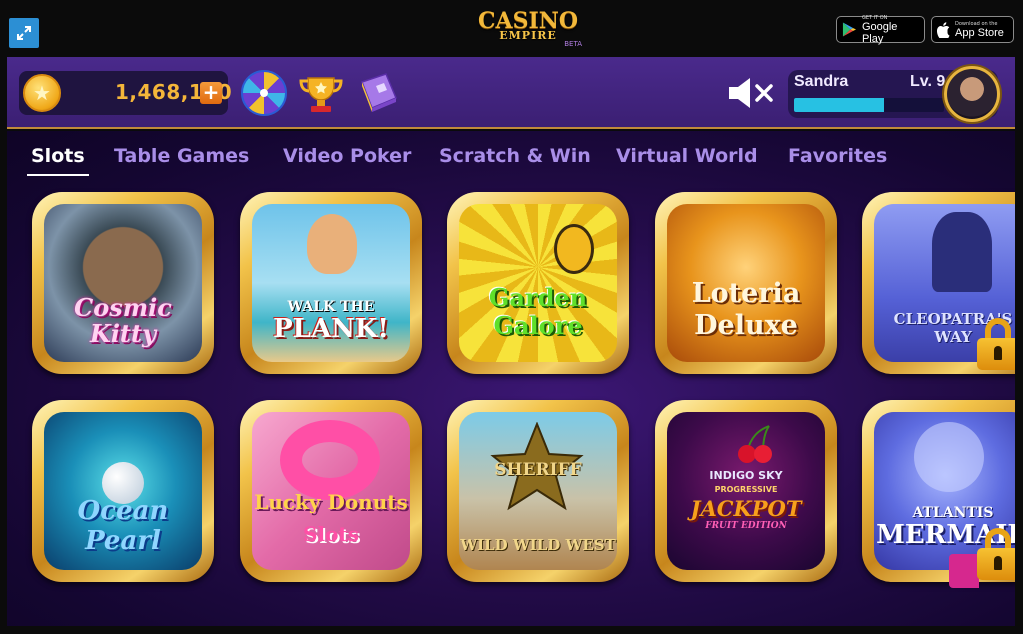 The width and height of the screenshot is (1023, 634). Describe the element at coordinates (849, 29) in the screenshot. I see `google-play-icon` at that location.